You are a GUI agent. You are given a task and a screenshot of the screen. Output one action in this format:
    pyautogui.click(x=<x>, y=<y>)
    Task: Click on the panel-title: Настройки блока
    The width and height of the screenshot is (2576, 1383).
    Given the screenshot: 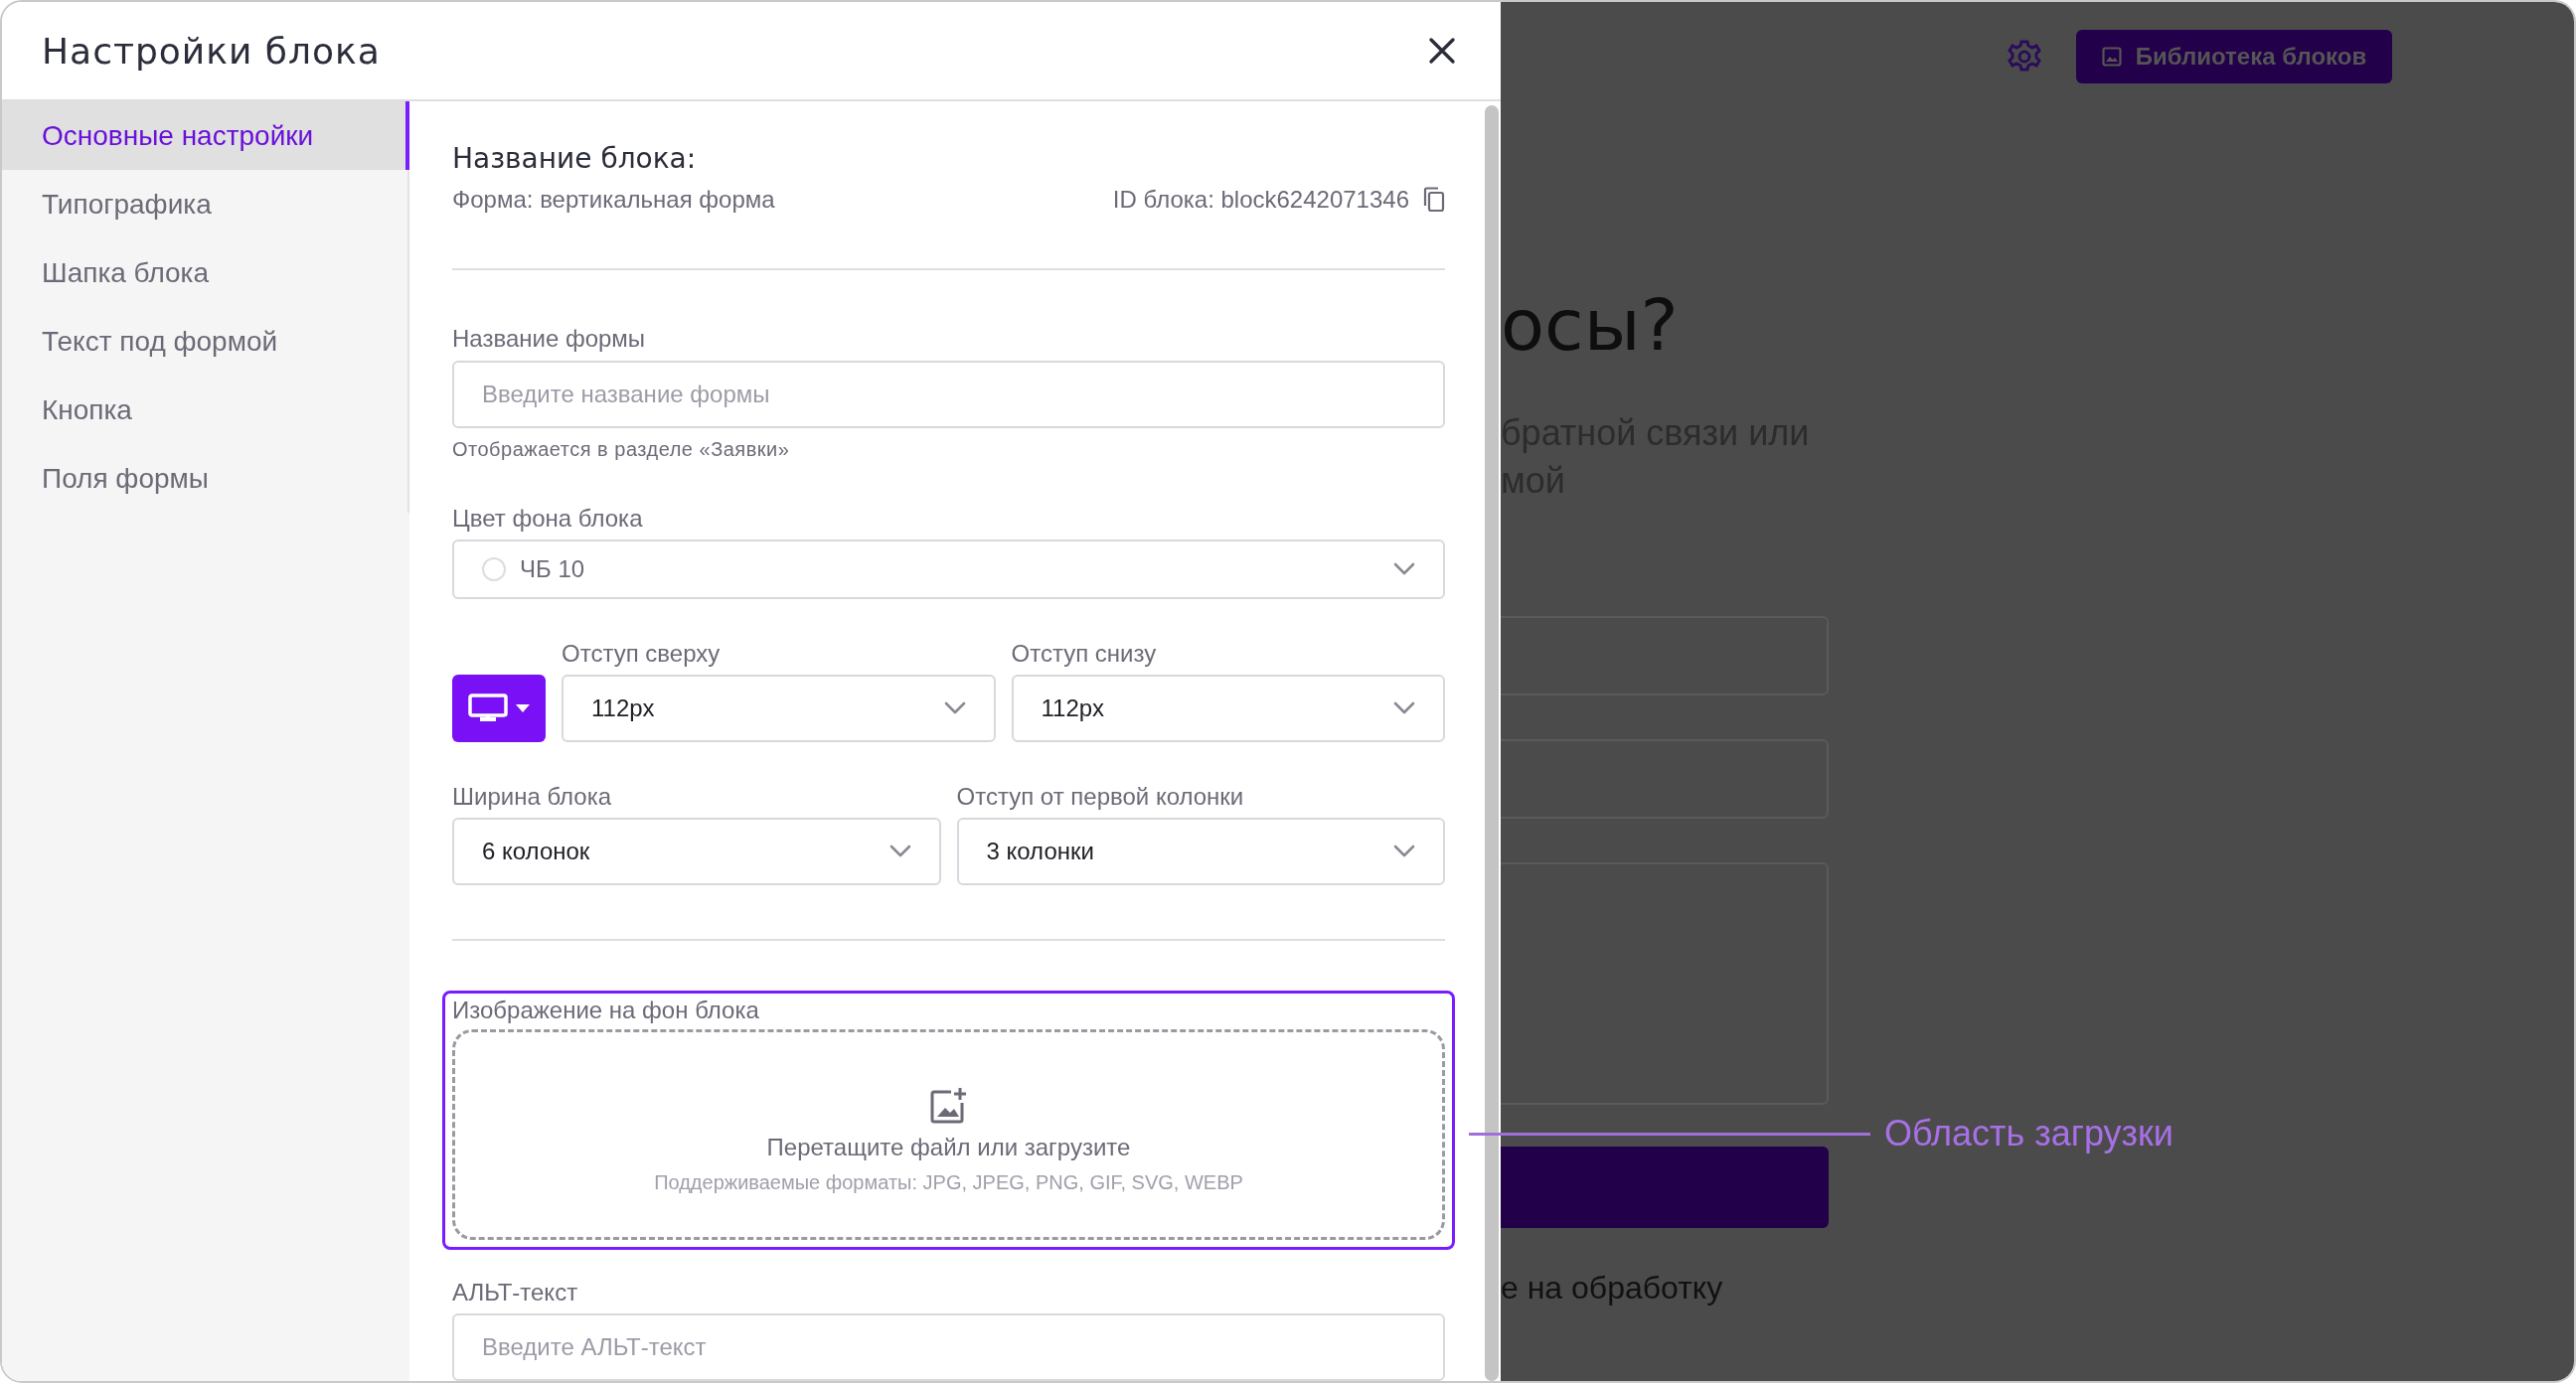 What is the action you would take?
    pyautogui.click(x=211, y=51)
    